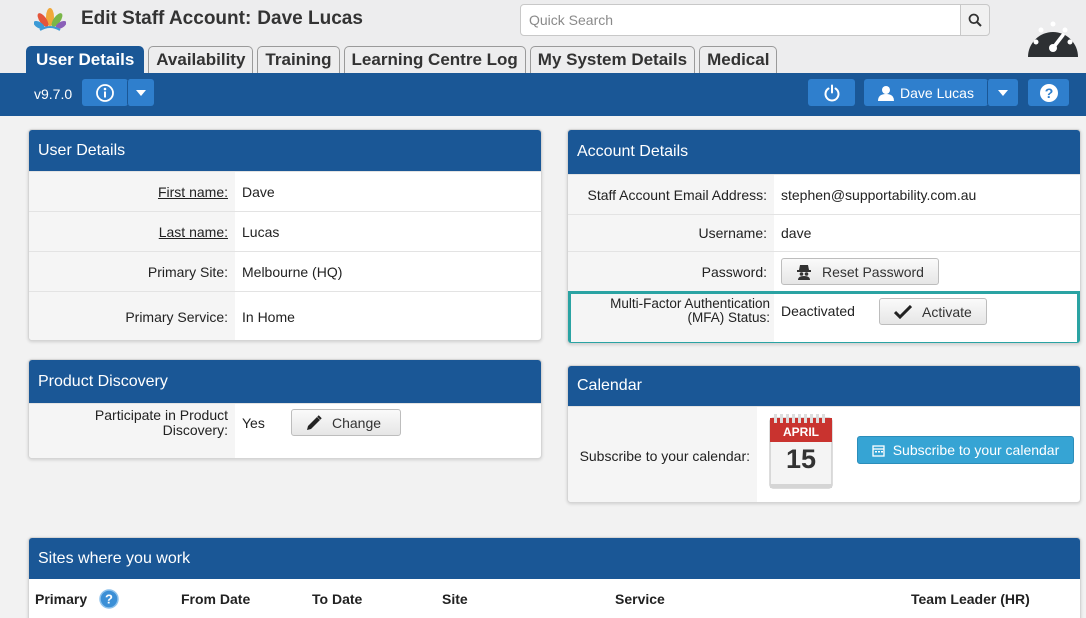 The width and height of the screenshot is (1086, 618). Describe the element at coordinates (903, 311) in the screenshot. I see `checkmark-icon` at that location.